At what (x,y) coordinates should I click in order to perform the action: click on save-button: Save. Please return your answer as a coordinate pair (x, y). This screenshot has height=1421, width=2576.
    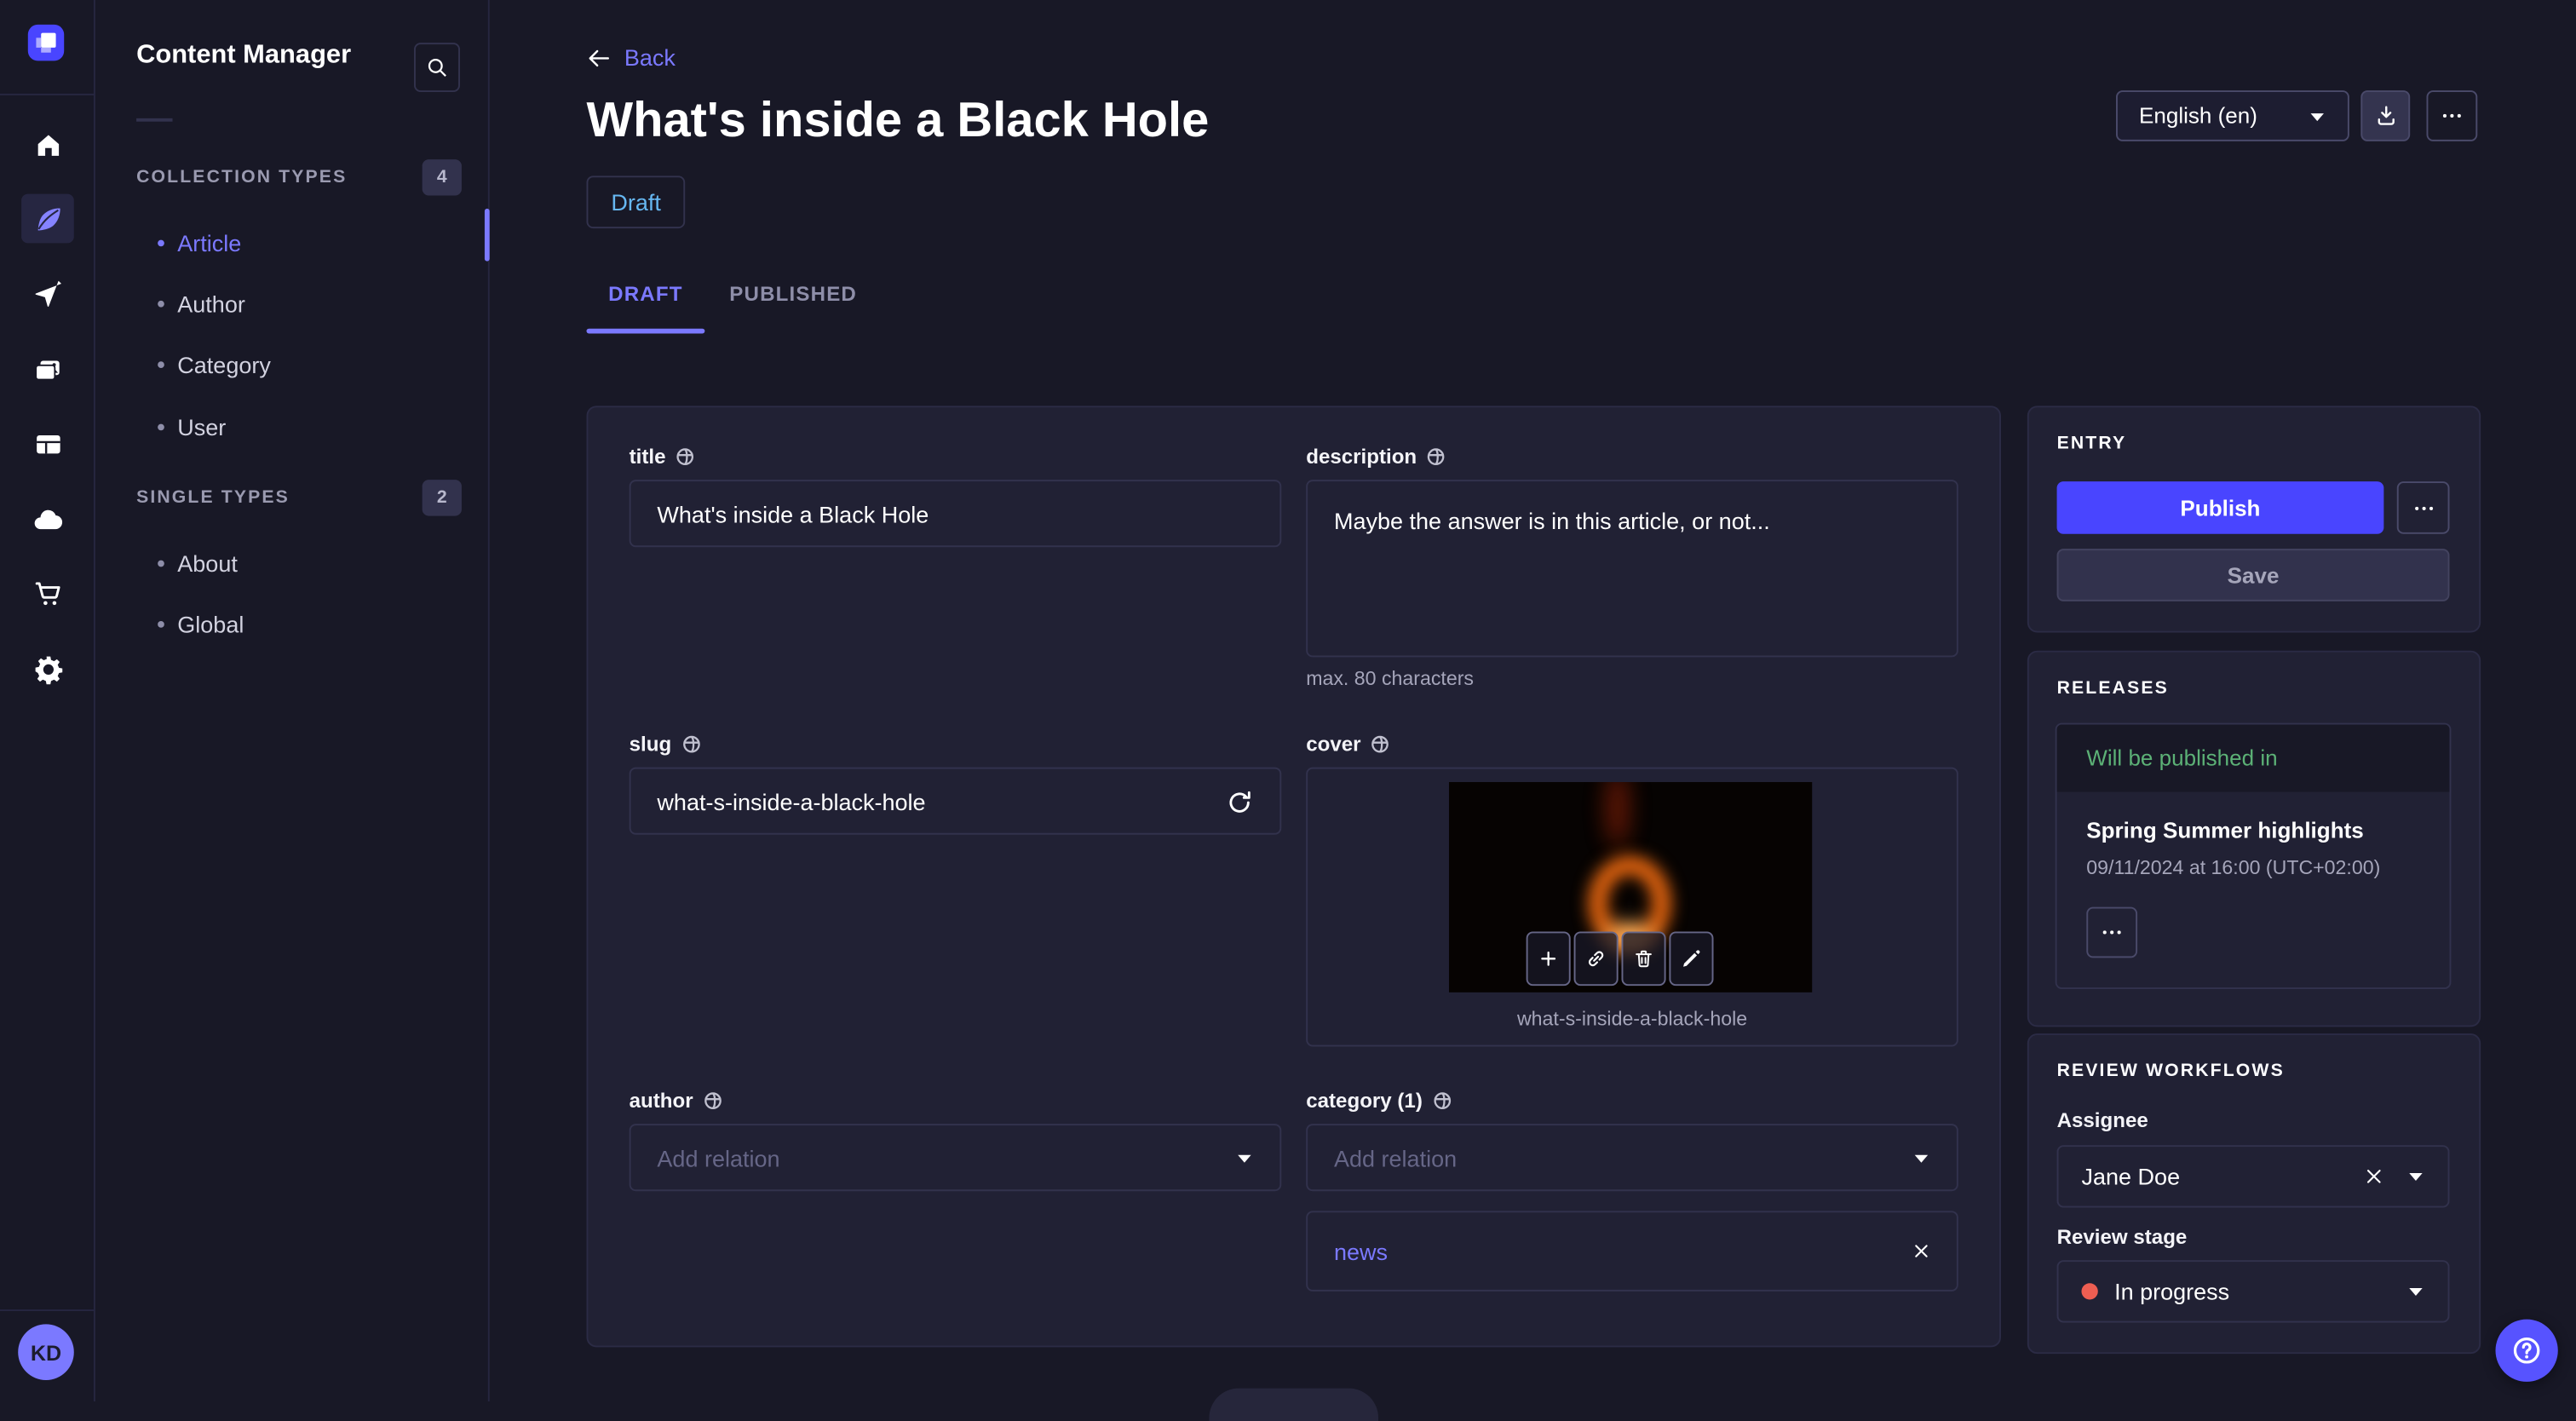
    Looking at the image, I should click on (2253, 575).